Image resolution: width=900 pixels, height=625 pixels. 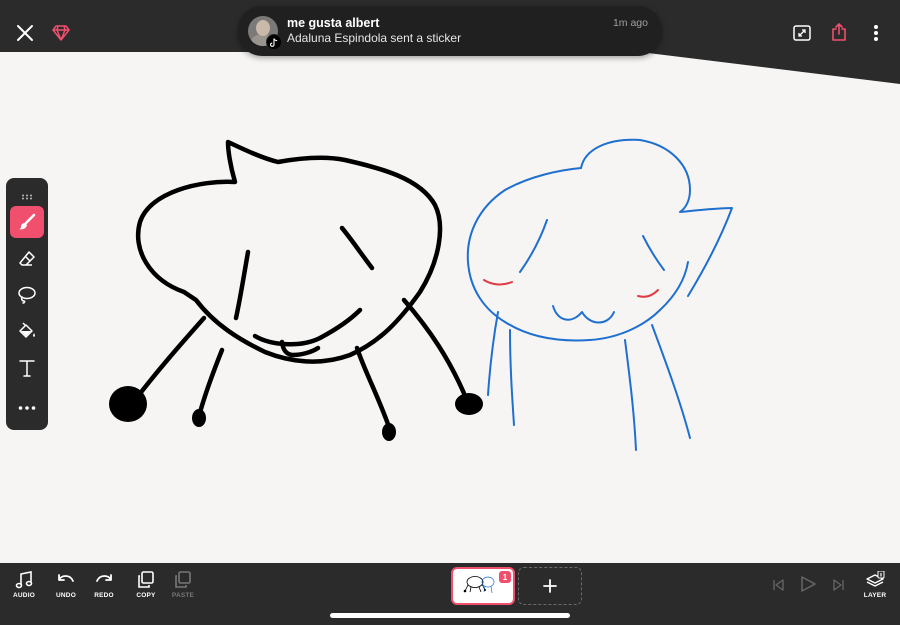 I want to click on lasso-icon, so click(x=27, y=295).